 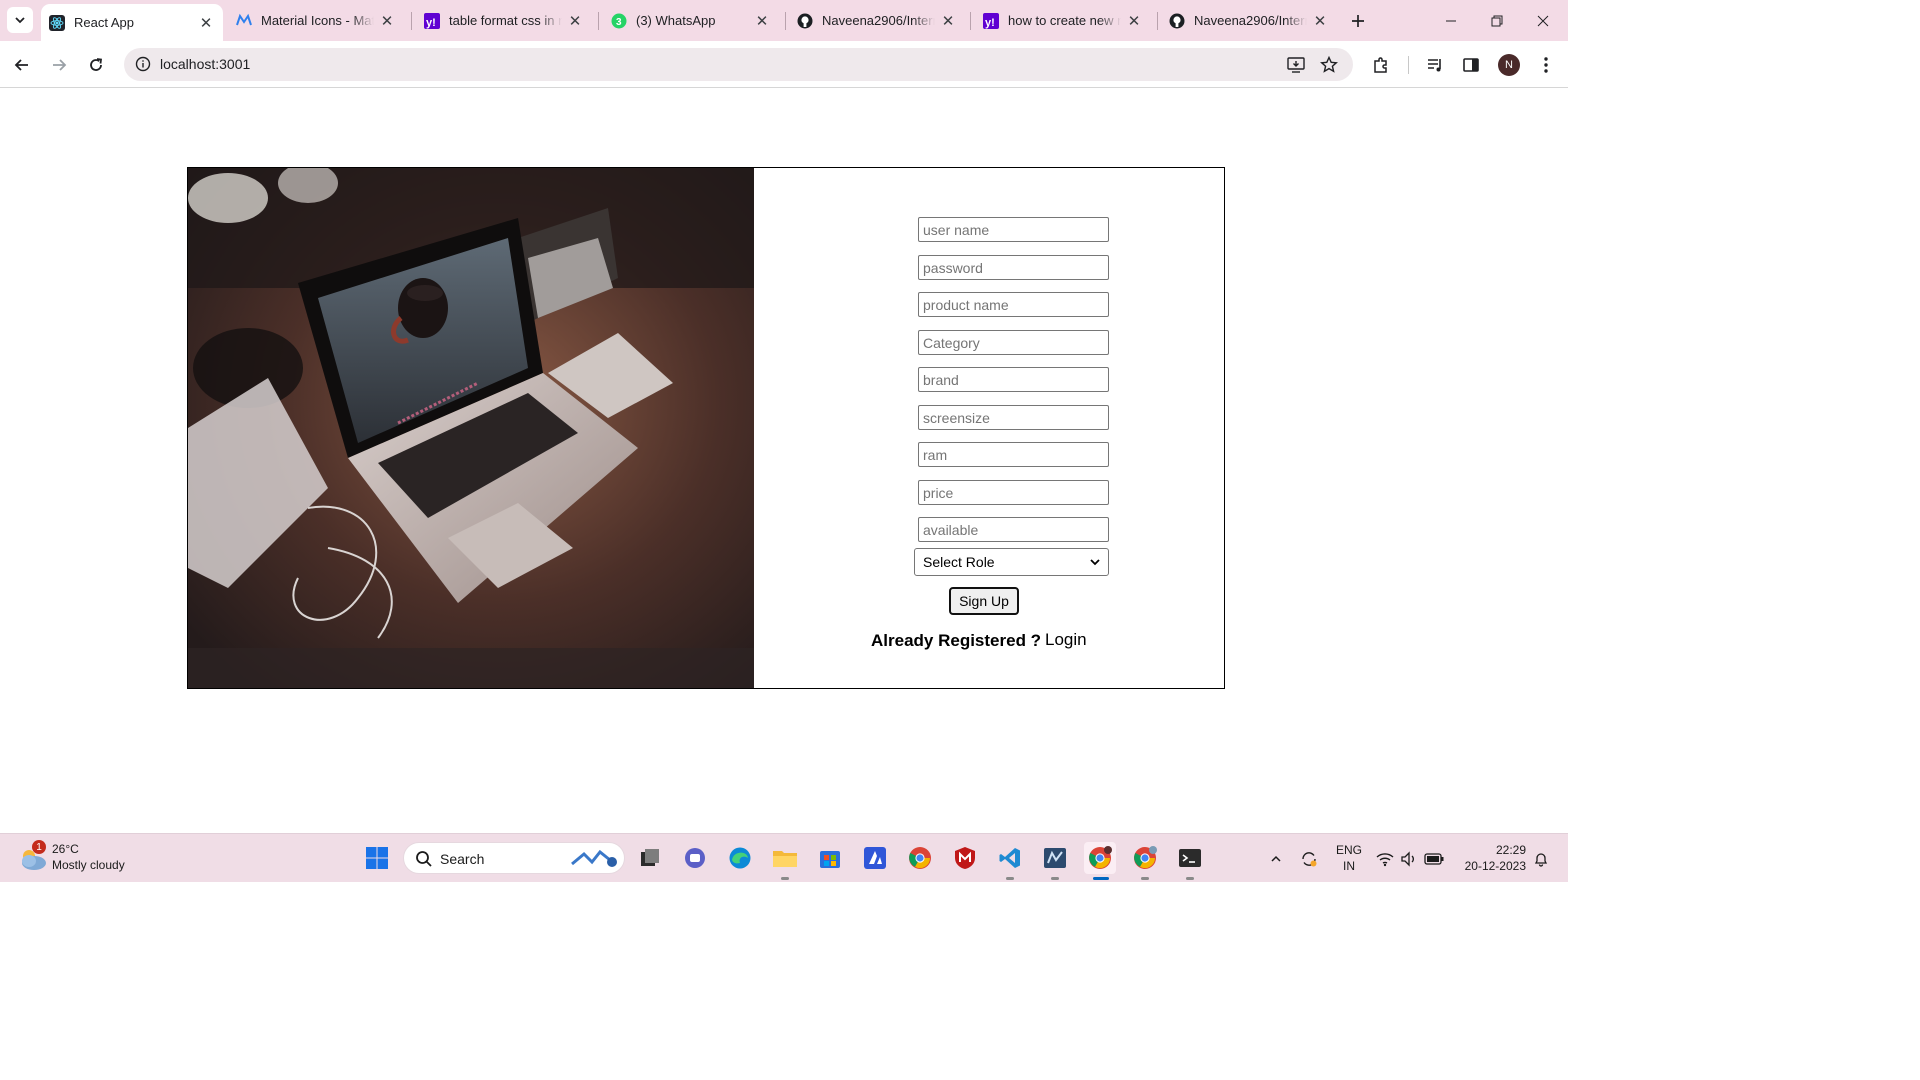 What do you see at coordinates (740, 858) in the screenshot?
I see `taskbar-edge` at bounding box center [740, 858].